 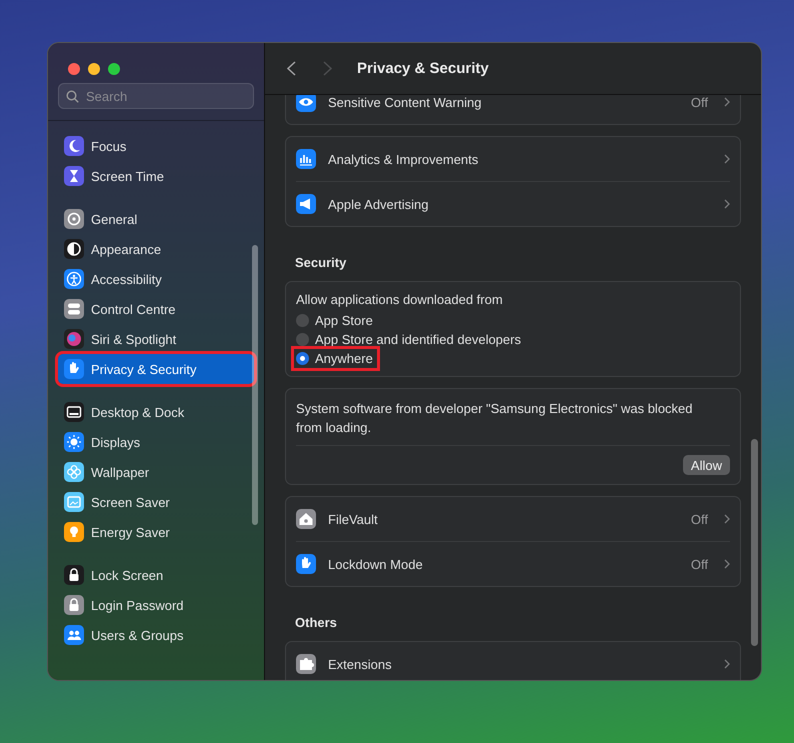 I want to click on megaphone-icon, so click(x=306, y=204).